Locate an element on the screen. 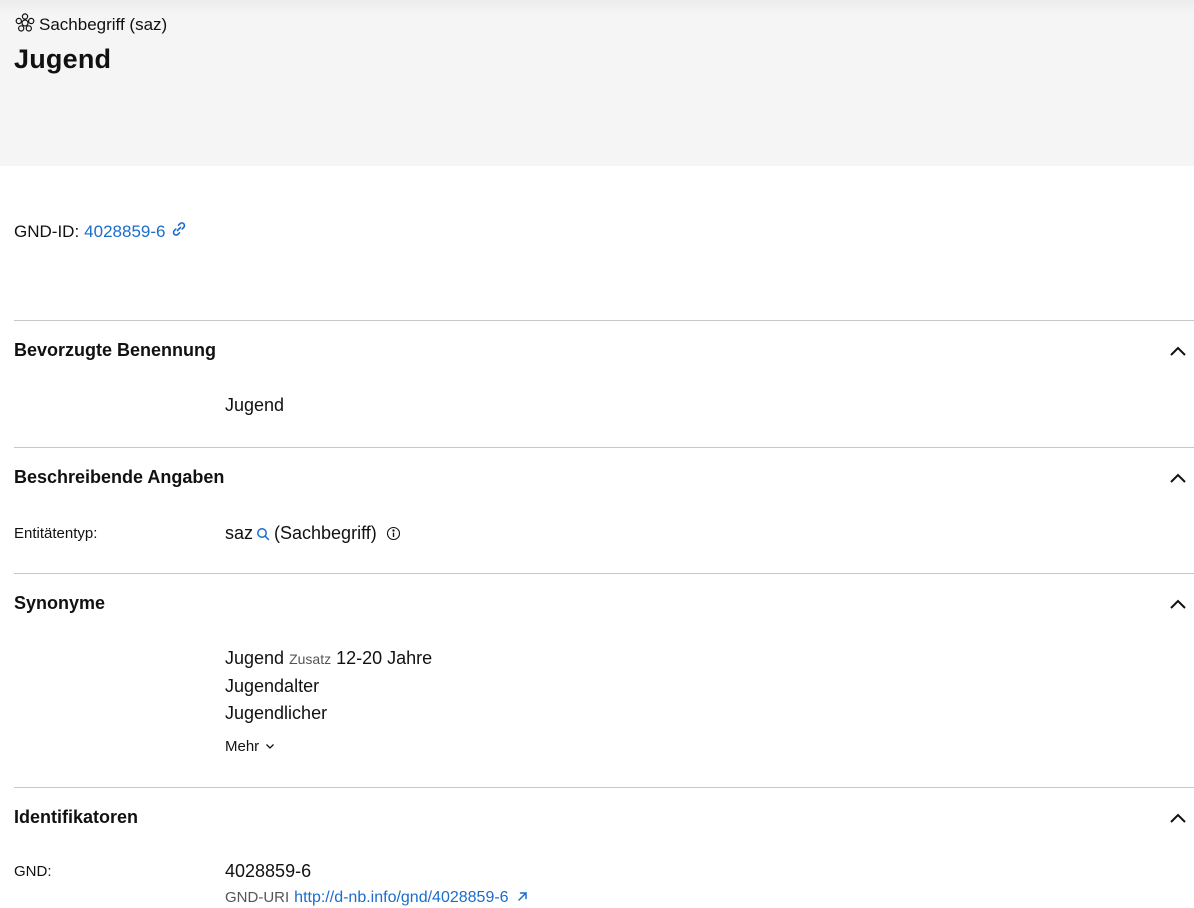 The image size is (1194, 908). gnd-id-link: 4028859-6 is located at coordinates (124, 232).